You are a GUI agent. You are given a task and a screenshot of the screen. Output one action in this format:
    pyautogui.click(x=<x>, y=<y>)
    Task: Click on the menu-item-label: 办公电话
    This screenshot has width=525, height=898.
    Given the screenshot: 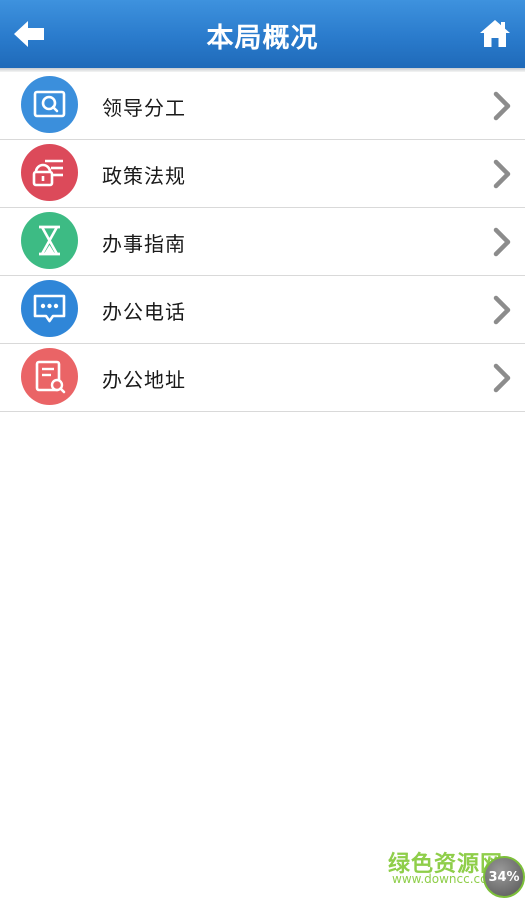 What is the action you would take?
    pyautogui.click(x=144, y=312)
    